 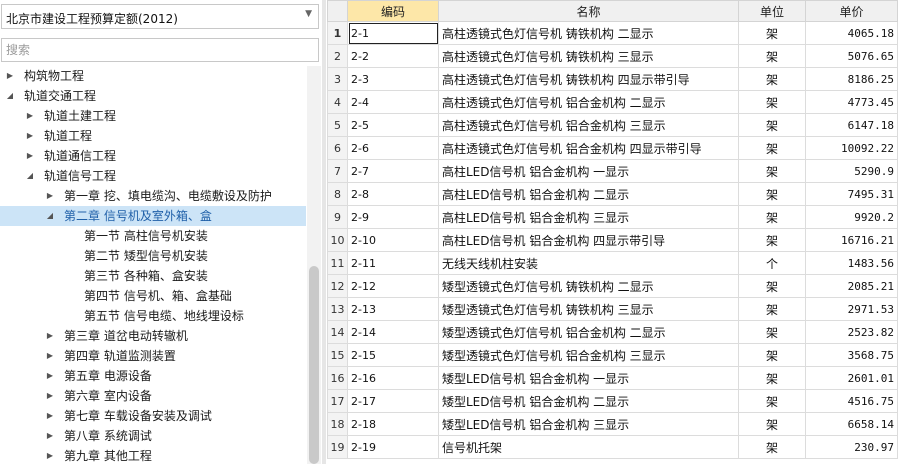 I want to click on table-row: 11 2-11 无线天线机柱安装个 1483.56, so click(x=612, y=263).